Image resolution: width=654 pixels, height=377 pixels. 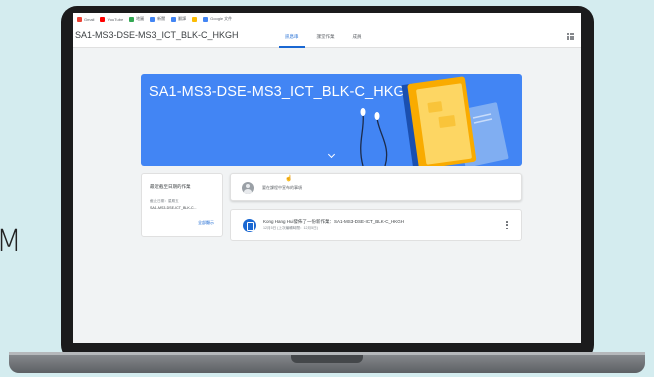 I want to click on laptop-notch, so click(x=327, y=359).